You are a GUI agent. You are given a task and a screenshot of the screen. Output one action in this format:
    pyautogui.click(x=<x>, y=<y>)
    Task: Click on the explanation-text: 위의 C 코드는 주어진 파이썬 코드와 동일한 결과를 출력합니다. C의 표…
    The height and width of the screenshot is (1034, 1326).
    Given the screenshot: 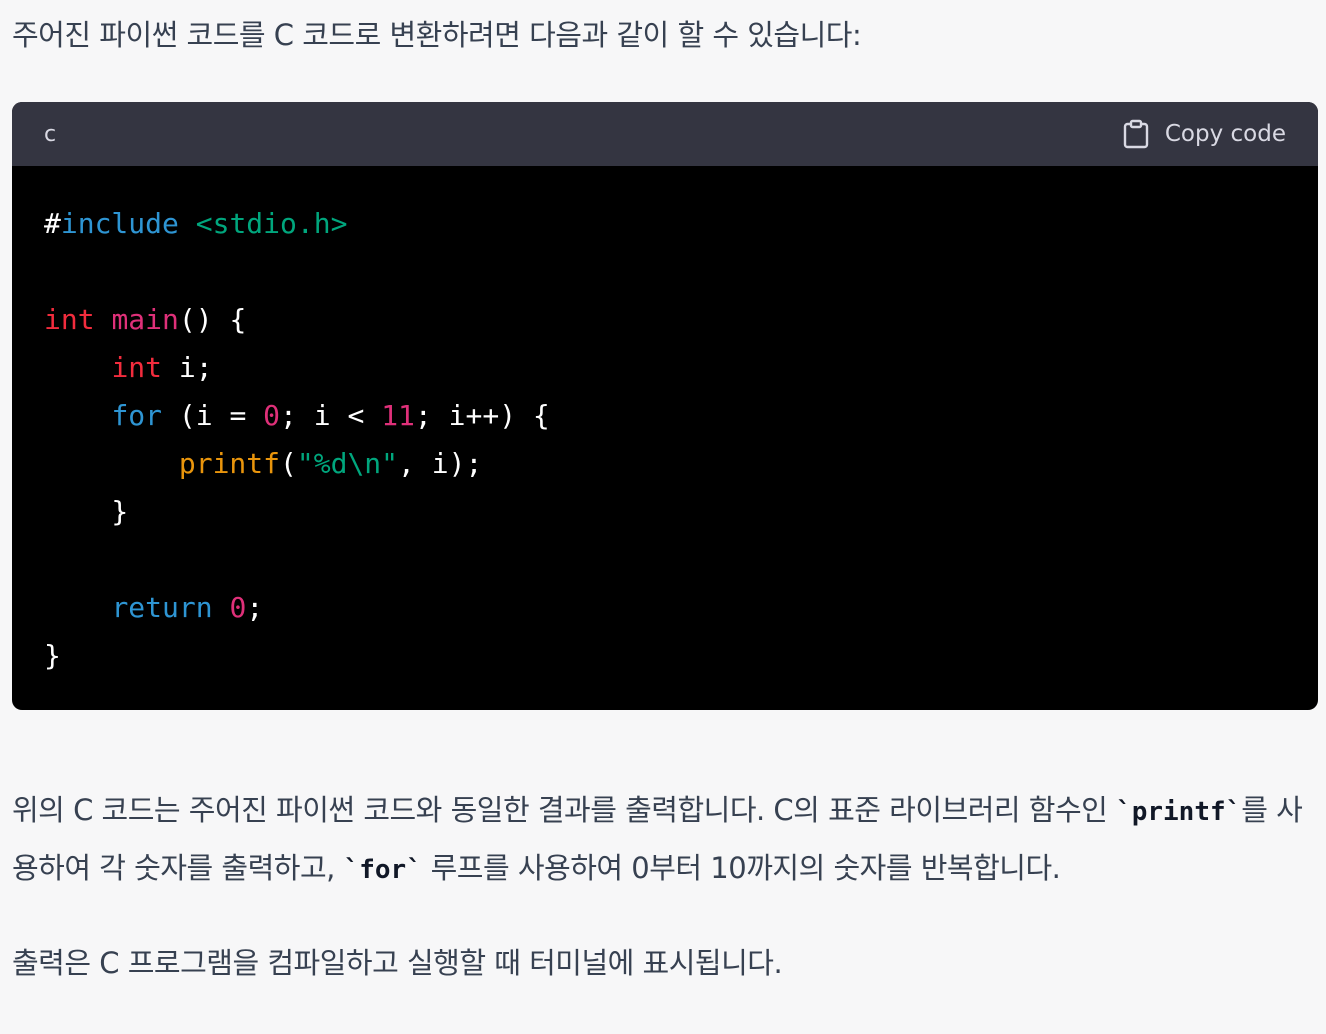 What is the action you would take?
    pyautogui.click(x=665, y=840)
    